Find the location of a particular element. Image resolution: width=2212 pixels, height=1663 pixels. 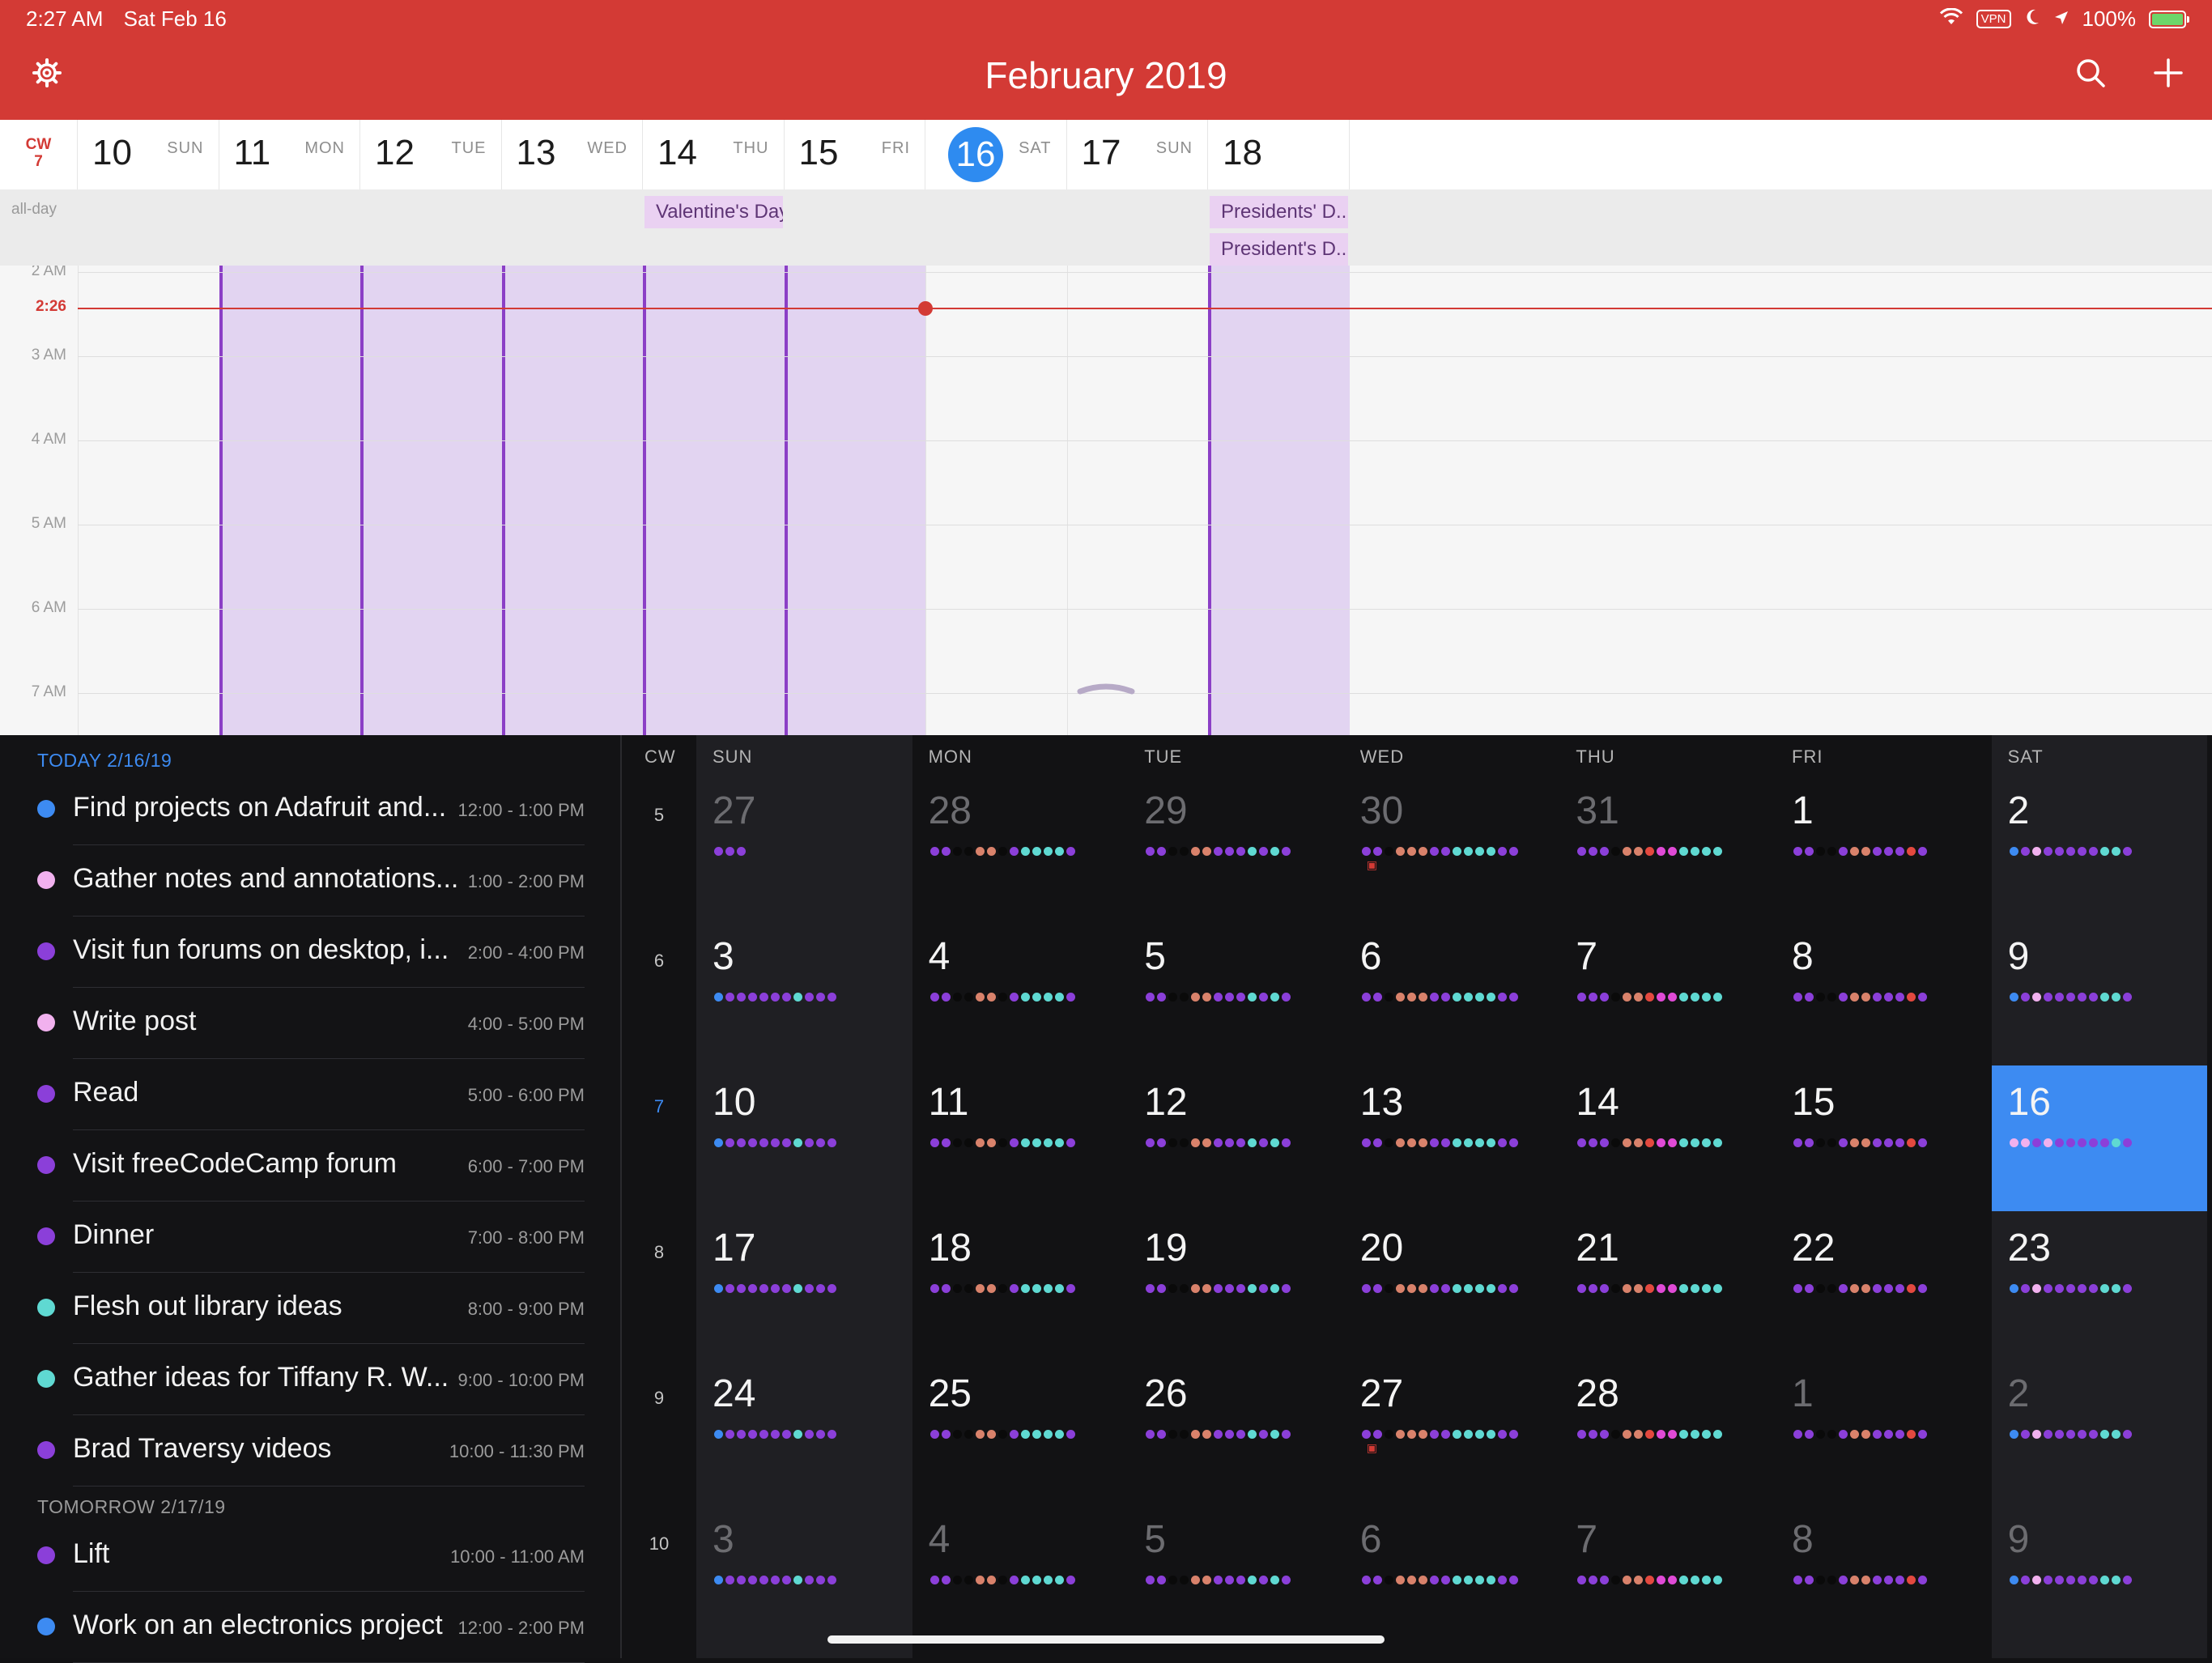

month-day-cell: 17 is located at coordinates (804, 1284).